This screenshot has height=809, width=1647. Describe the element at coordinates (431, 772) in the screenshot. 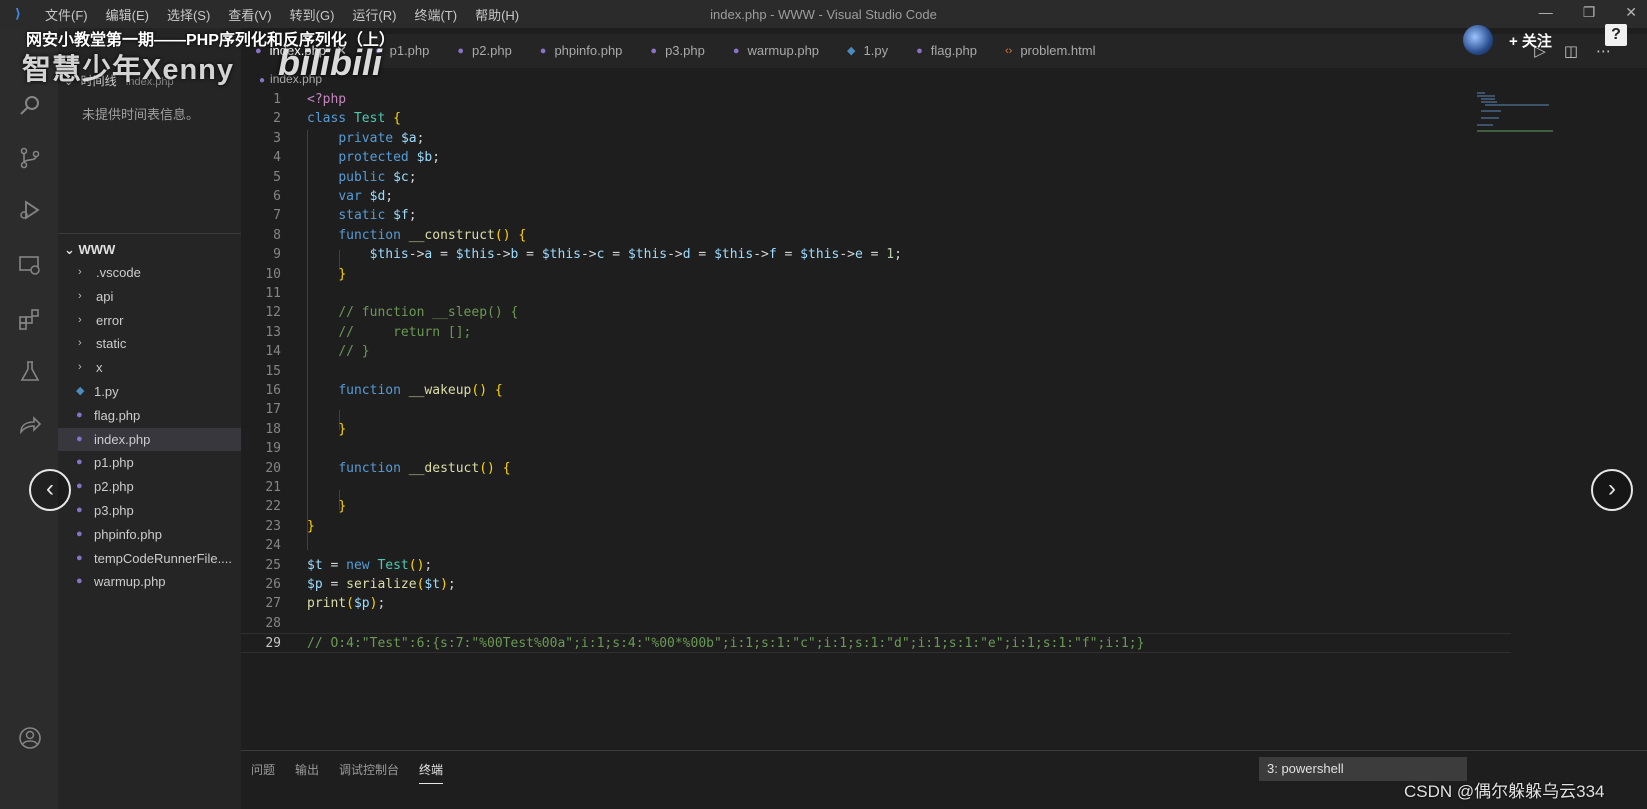

I see `tab-terminal: 终端` at that location.